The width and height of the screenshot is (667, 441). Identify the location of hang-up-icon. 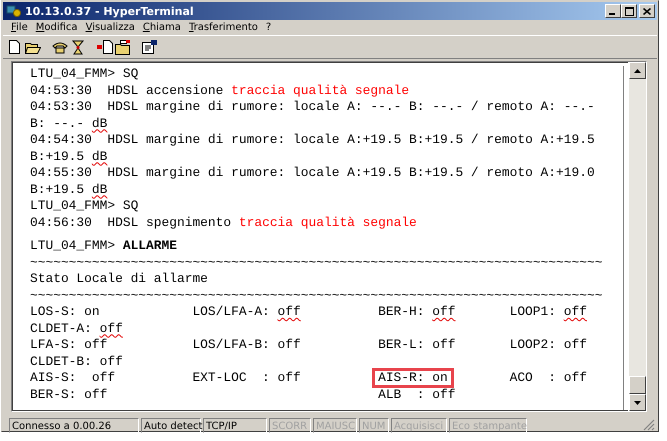
(77, 47).